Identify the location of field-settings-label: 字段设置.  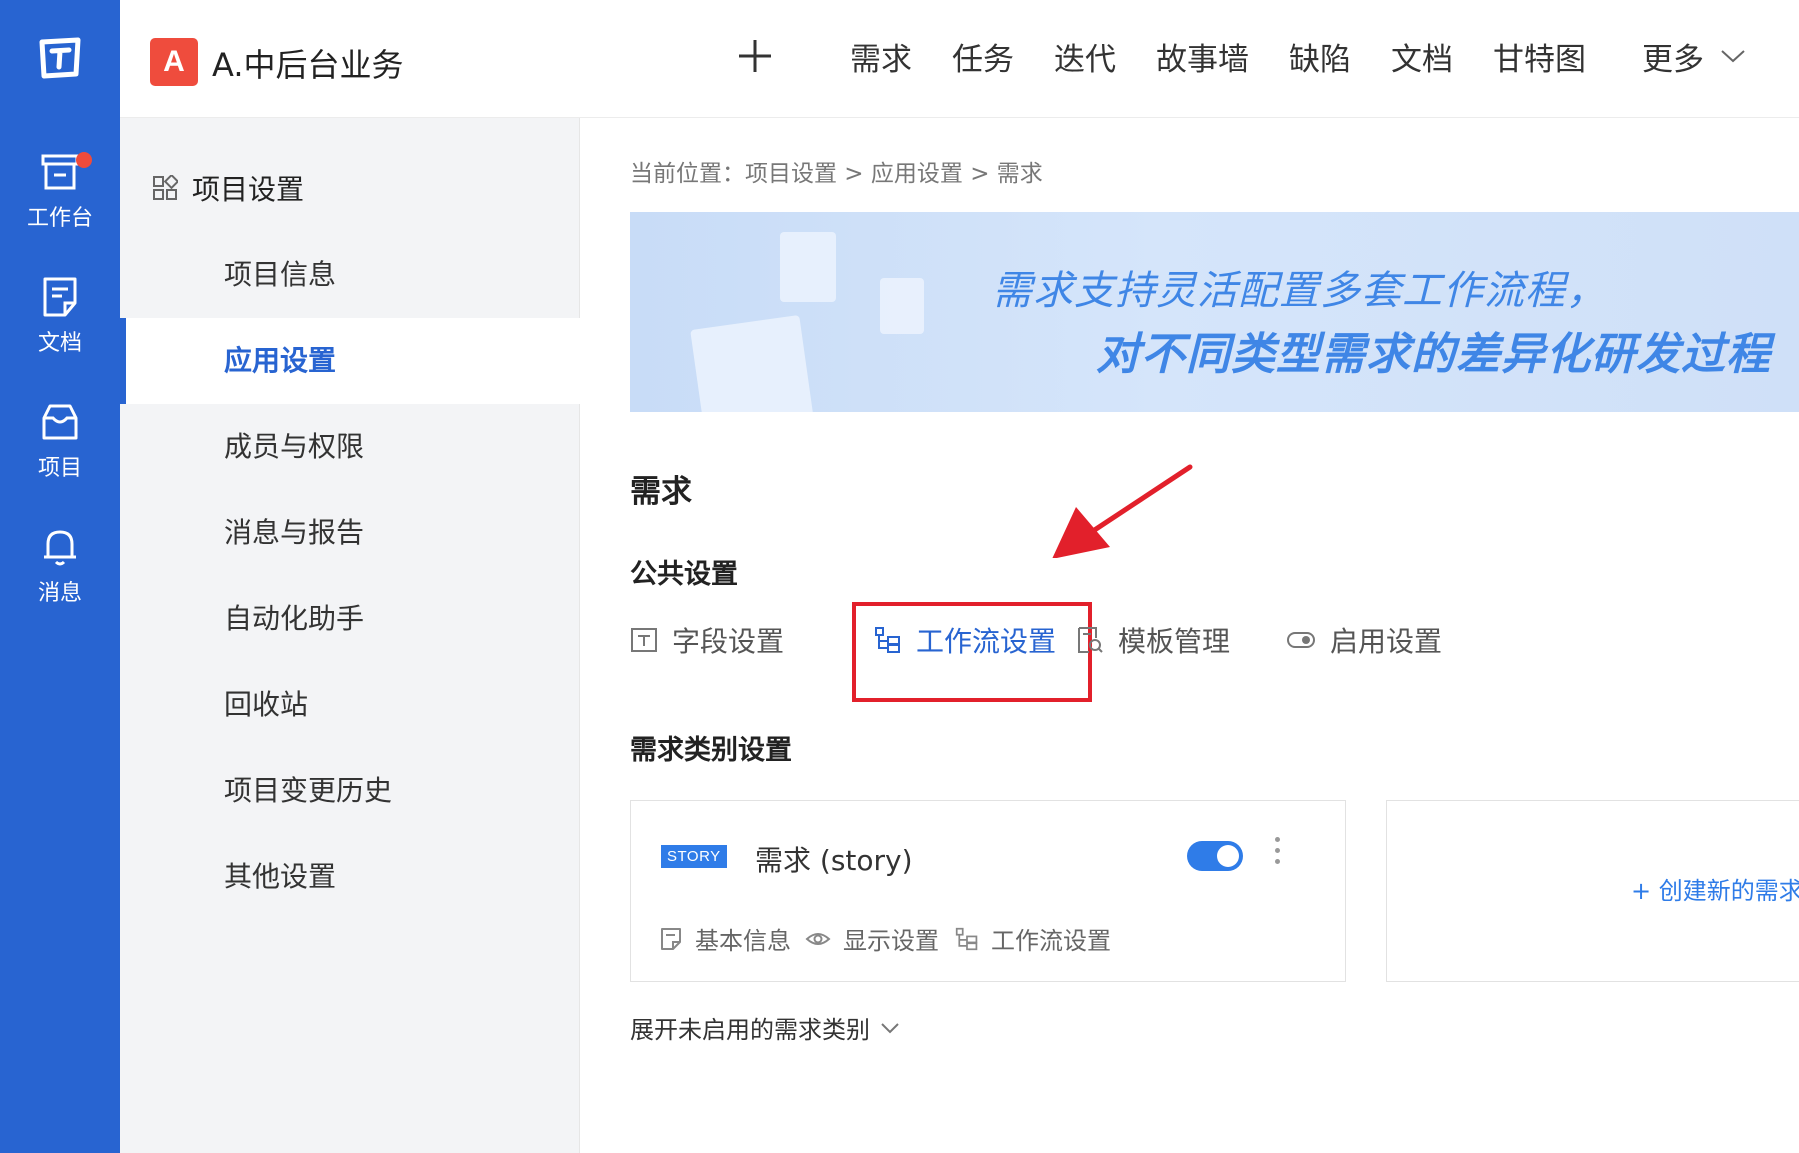
(728, 641).